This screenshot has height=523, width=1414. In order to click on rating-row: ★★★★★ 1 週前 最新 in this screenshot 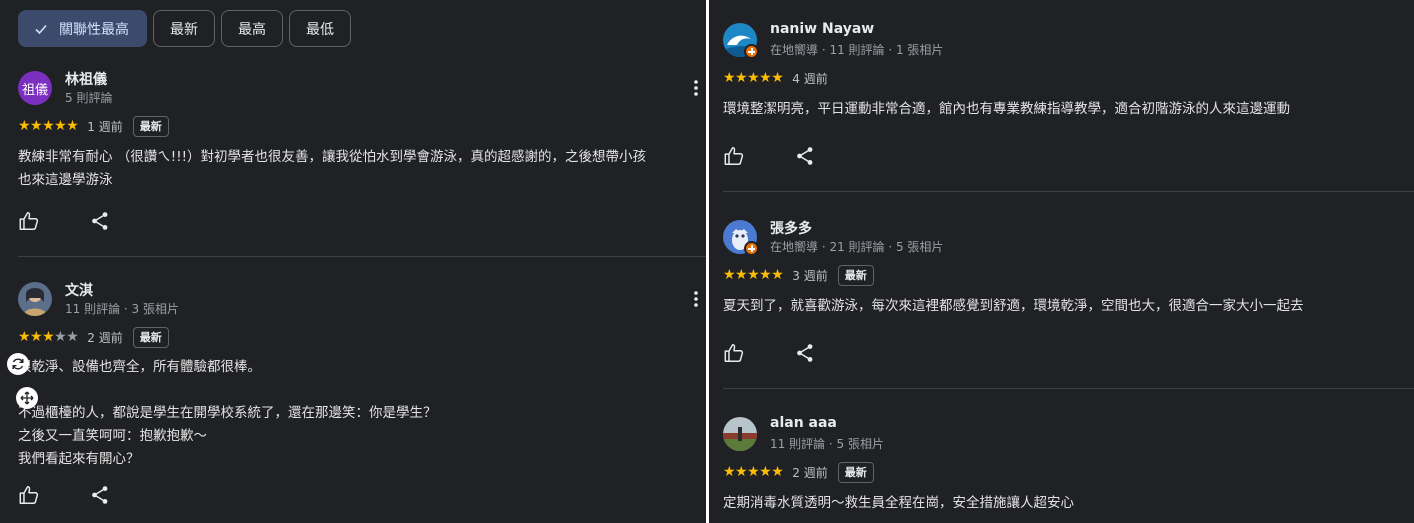, I will do `click(93, 126)`.